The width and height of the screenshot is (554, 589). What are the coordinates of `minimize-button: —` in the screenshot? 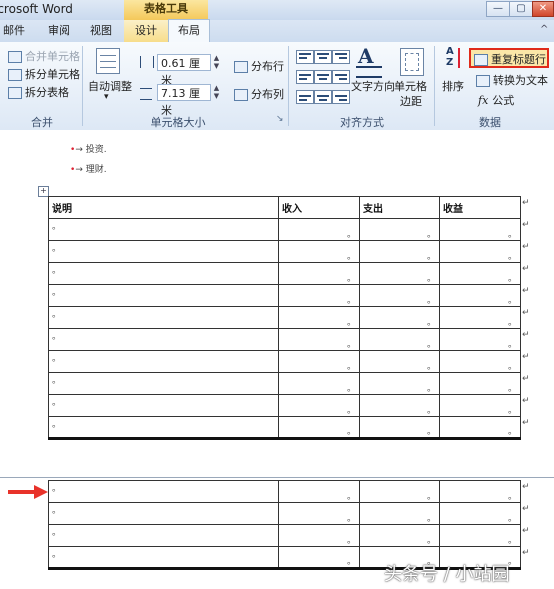 It's located at (498, 9).